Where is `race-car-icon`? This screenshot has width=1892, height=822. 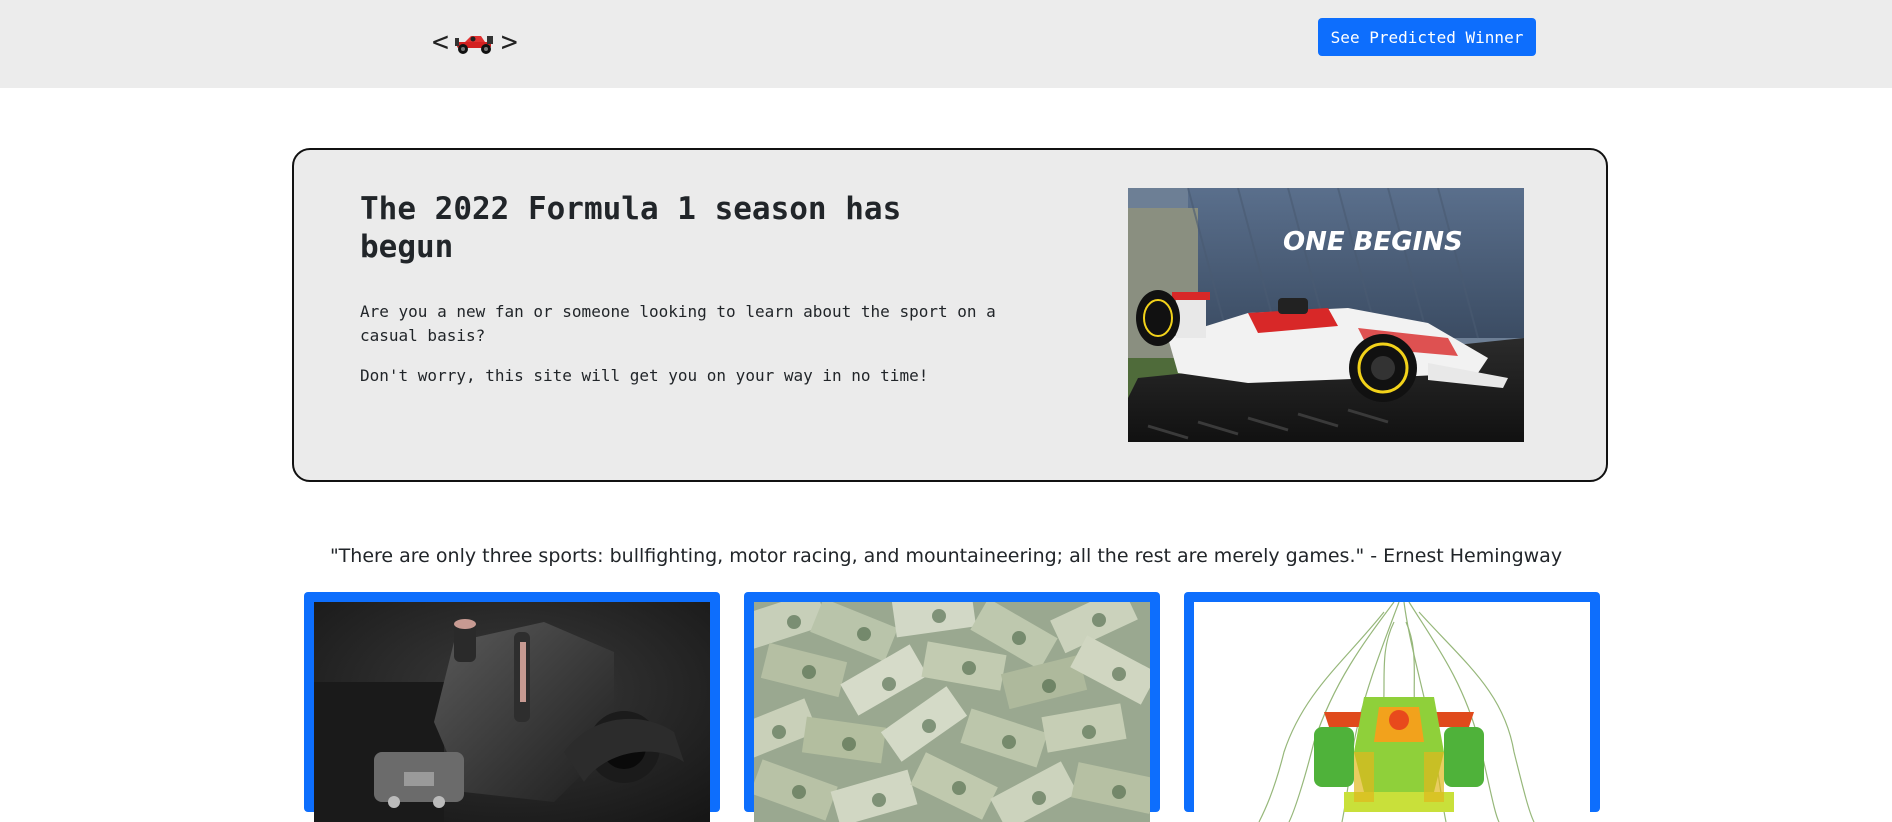 race-car-icon is located at coordinates (473, 45).